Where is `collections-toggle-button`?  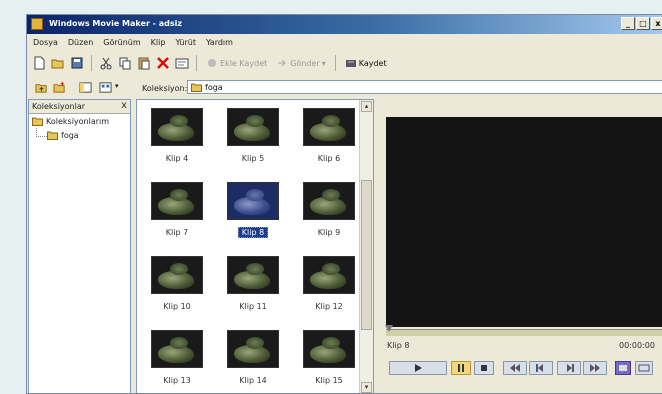 collections-toggle-button is located at coordinates (85, 87).